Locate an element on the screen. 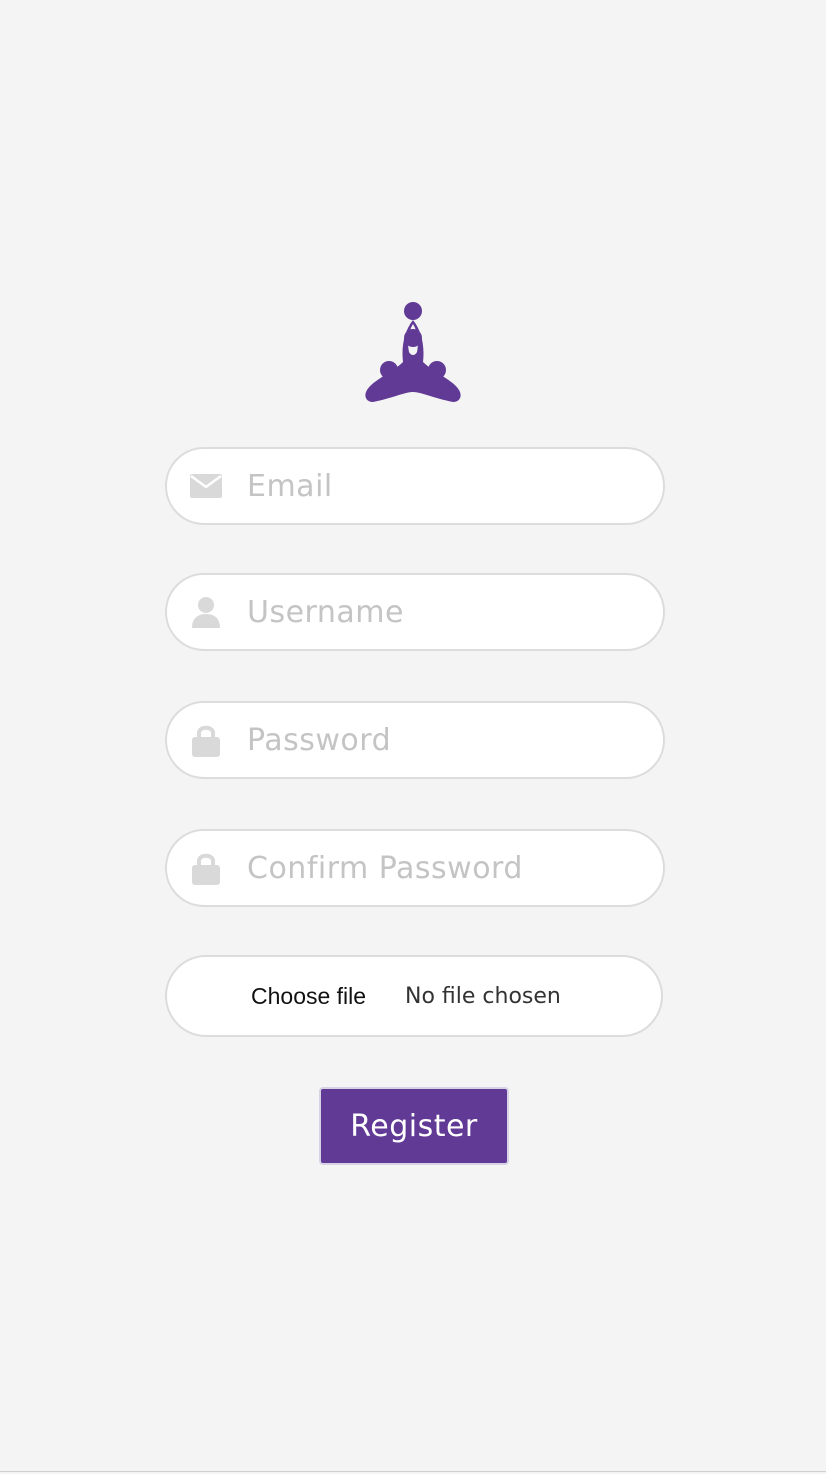  email-field is located at coordinates (415, 486).